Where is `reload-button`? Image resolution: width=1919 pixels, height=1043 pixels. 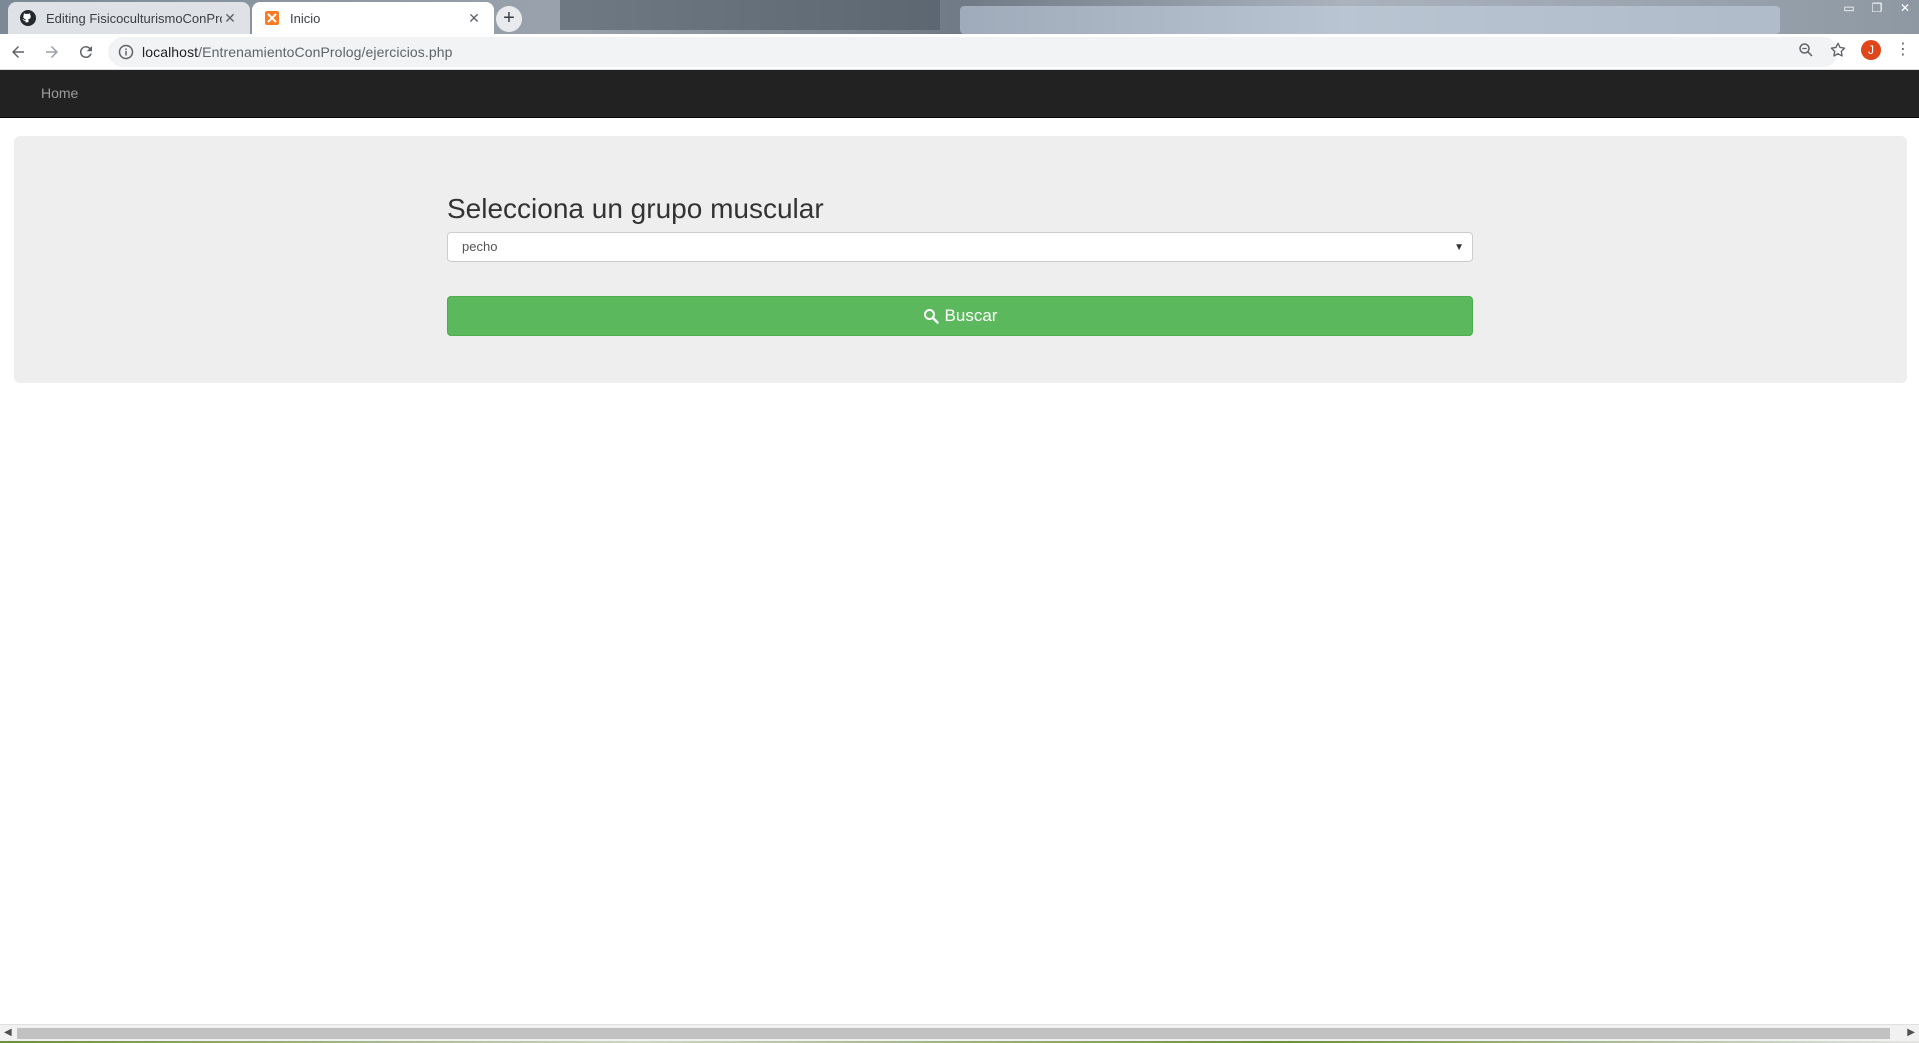 reload-button is located at coordinates (86, 52).